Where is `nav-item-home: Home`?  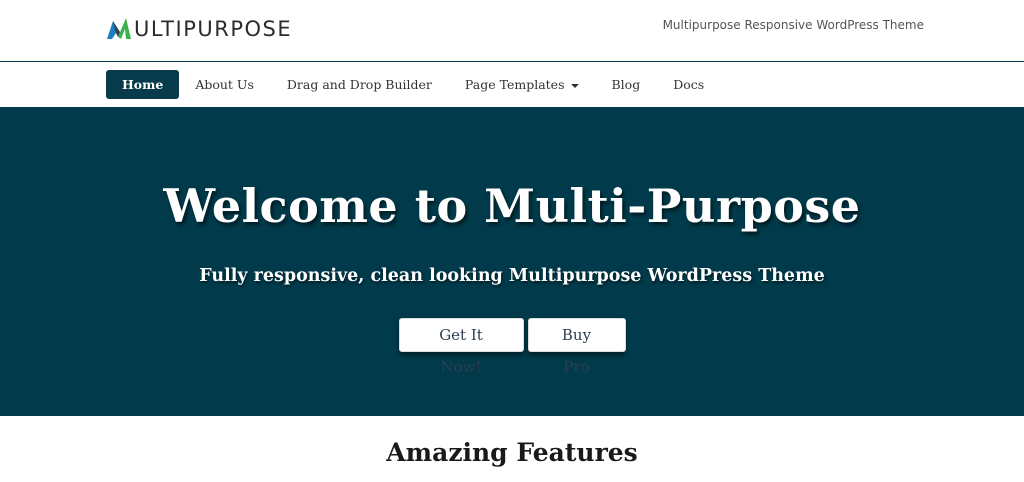
nav-item-home: Home is located at coordinates (143, 84).